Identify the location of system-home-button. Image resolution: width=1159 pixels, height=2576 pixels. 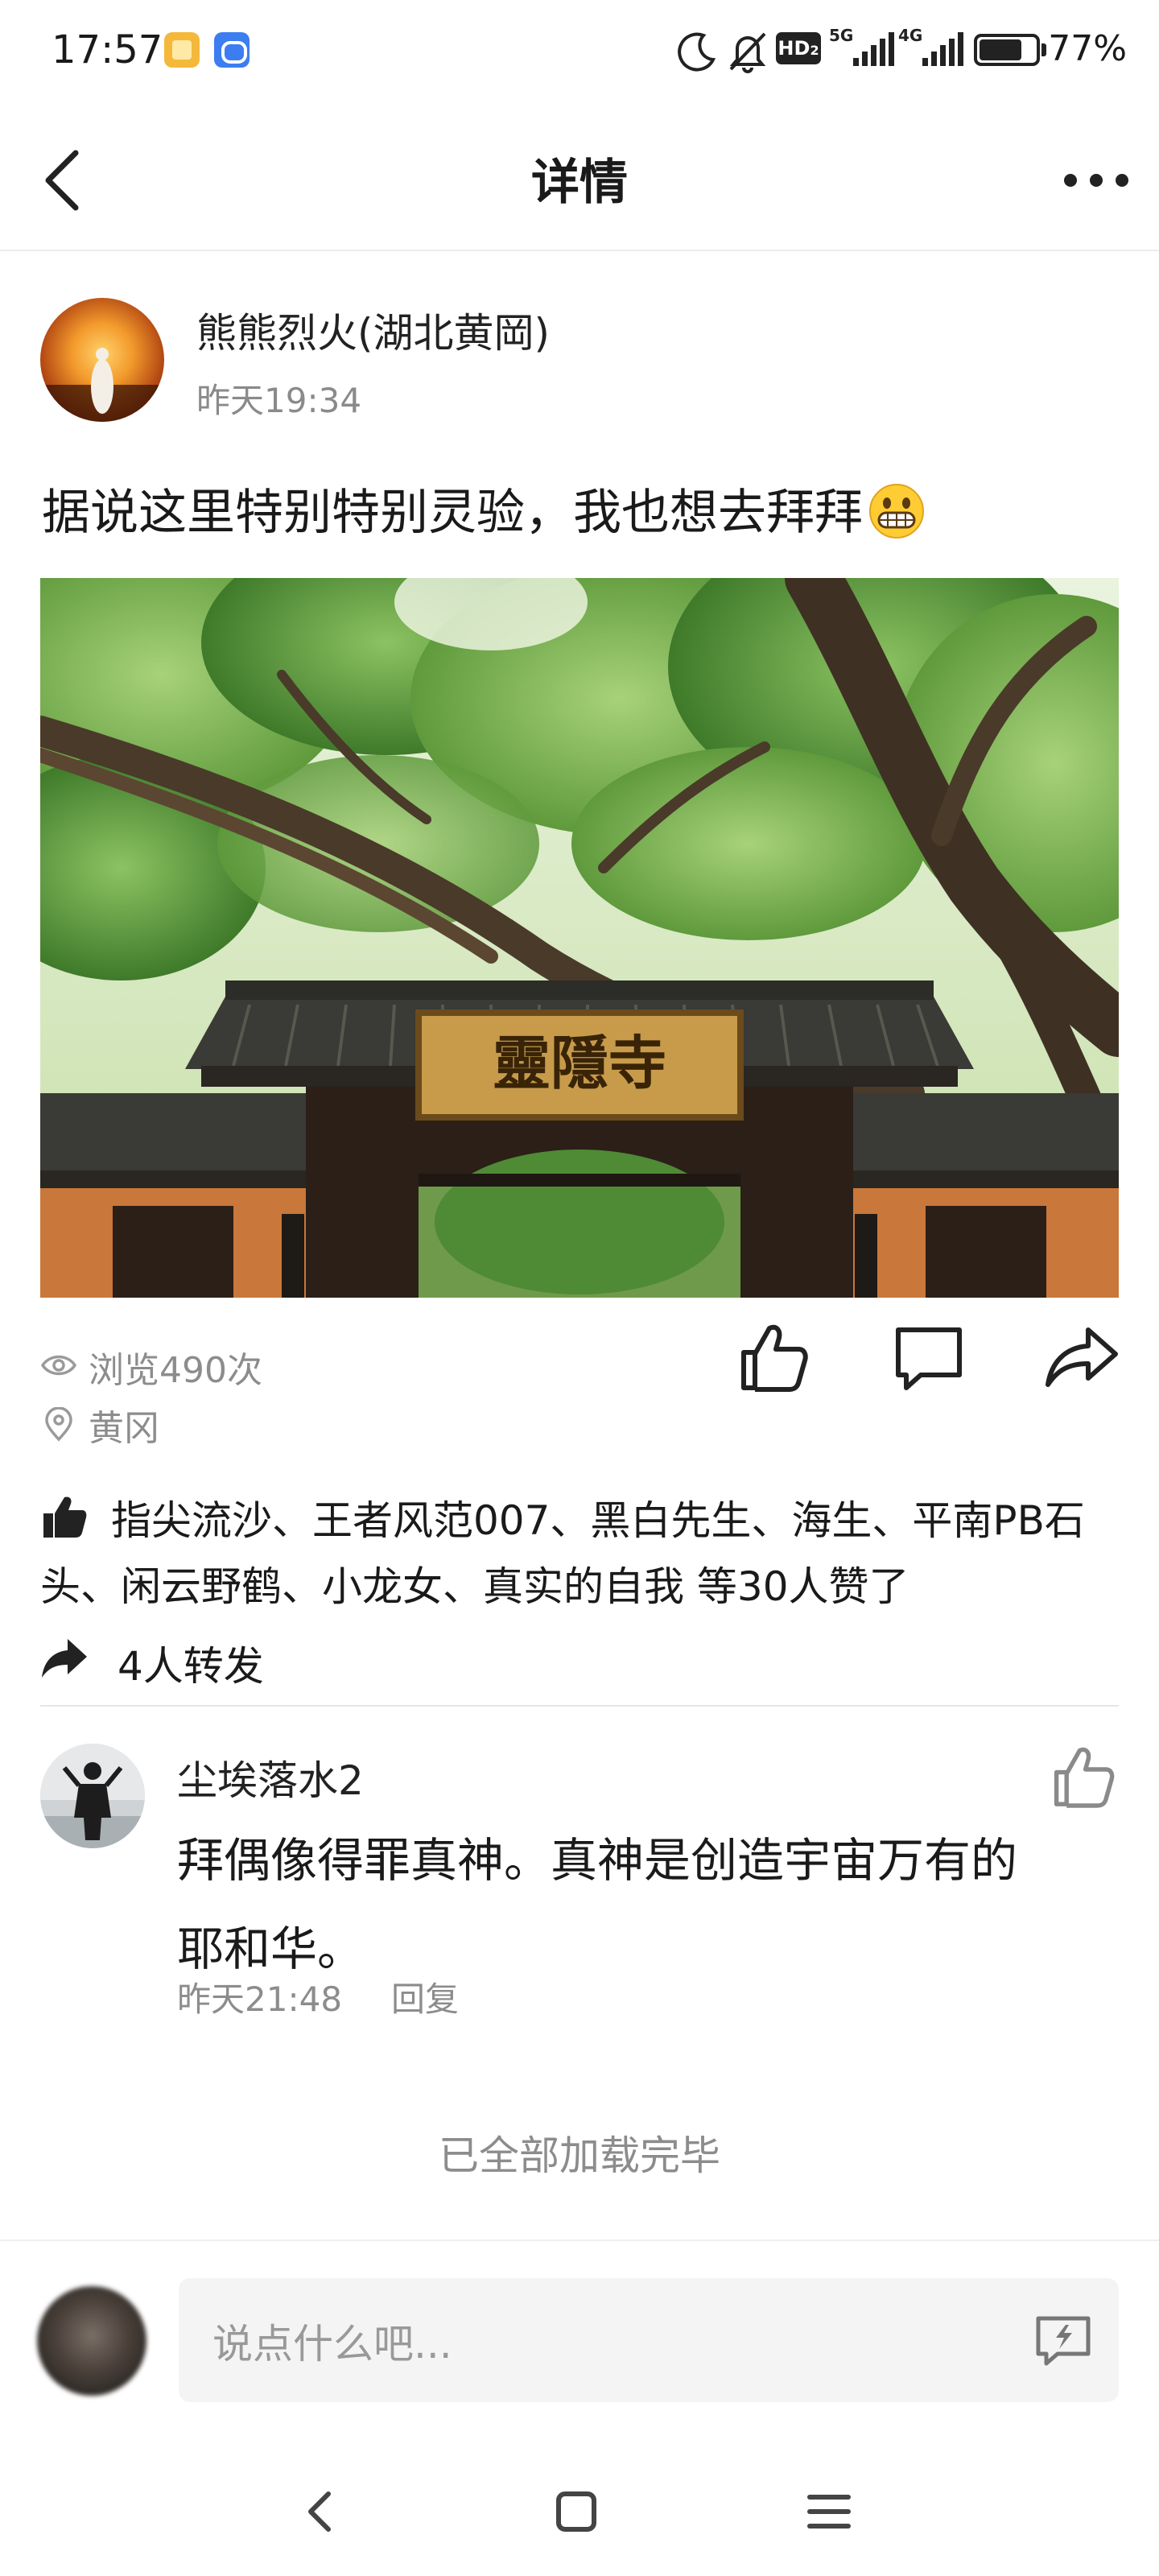
(576, 2511).